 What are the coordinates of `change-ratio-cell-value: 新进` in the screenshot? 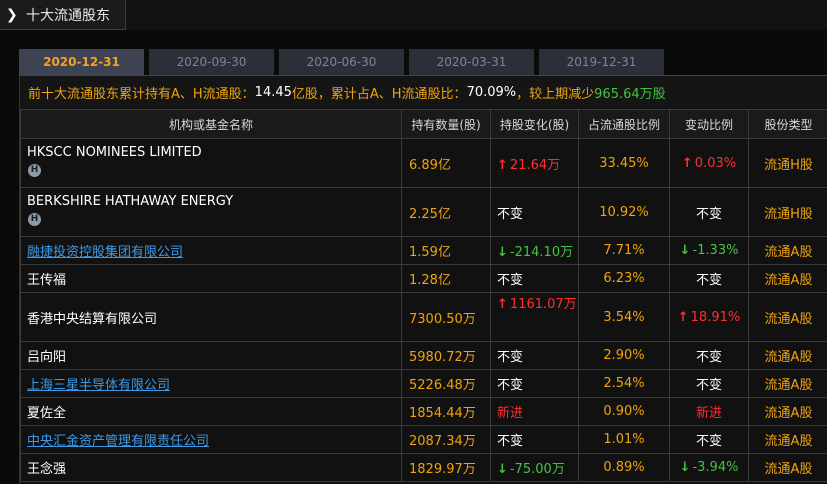 It's located at (708, 413).